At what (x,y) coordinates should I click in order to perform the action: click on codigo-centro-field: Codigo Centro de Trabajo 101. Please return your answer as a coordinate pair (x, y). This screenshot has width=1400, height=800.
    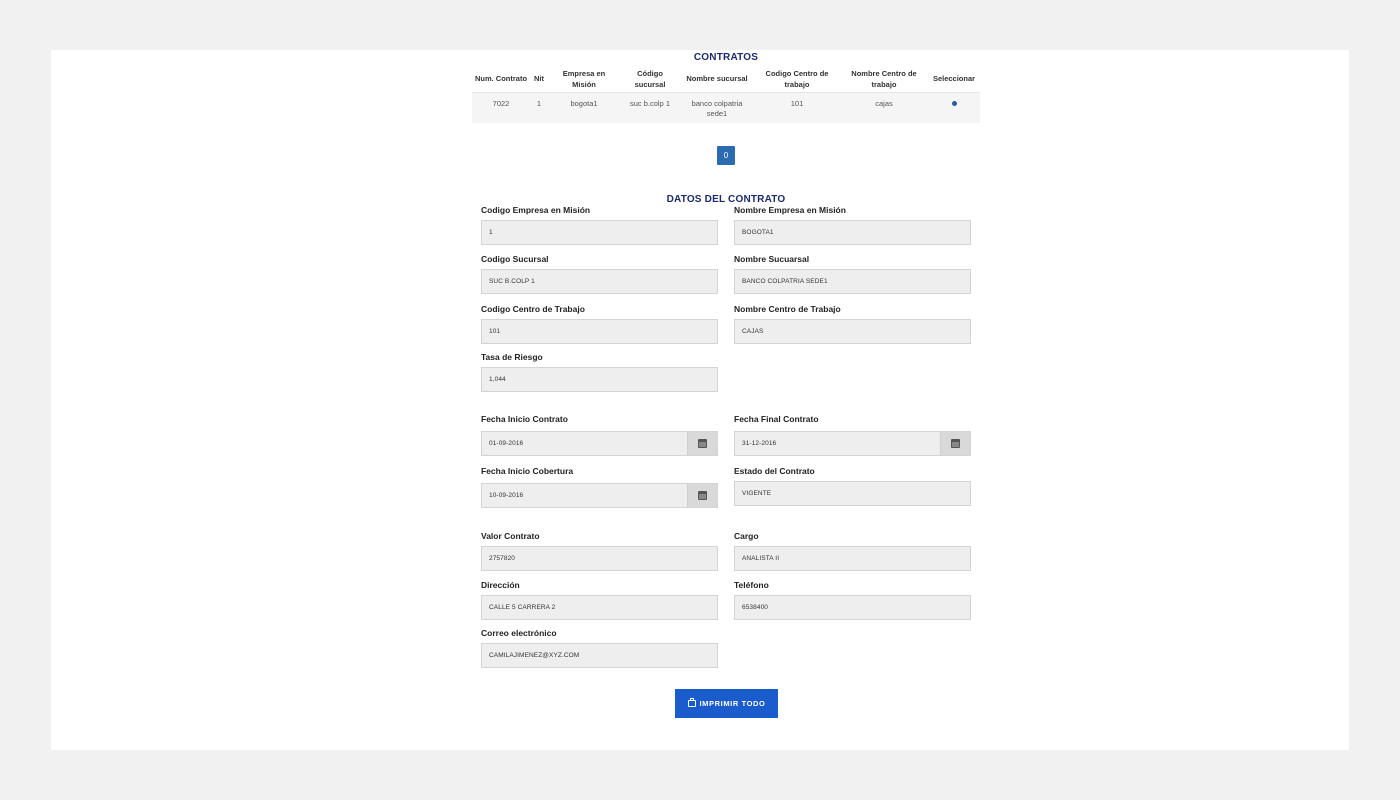
    Looking at the image, I should click on (599, 324).